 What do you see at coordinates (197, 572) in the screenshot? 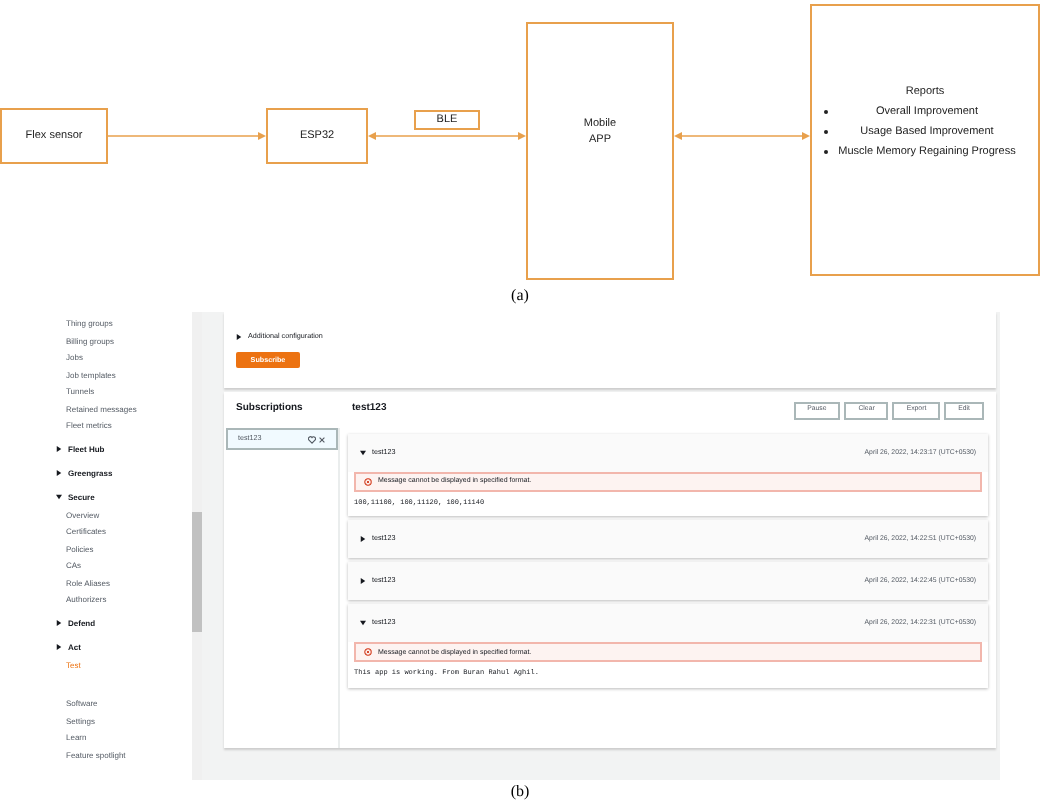
I see `scrollbar-thumb` at bounding box center [197, 572].